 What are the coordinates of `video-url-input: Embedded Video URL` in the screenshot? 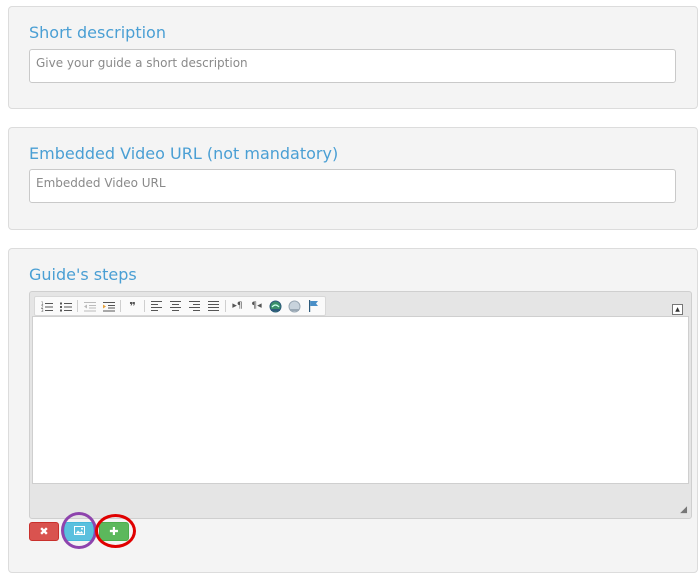 It's located at (352, 186).